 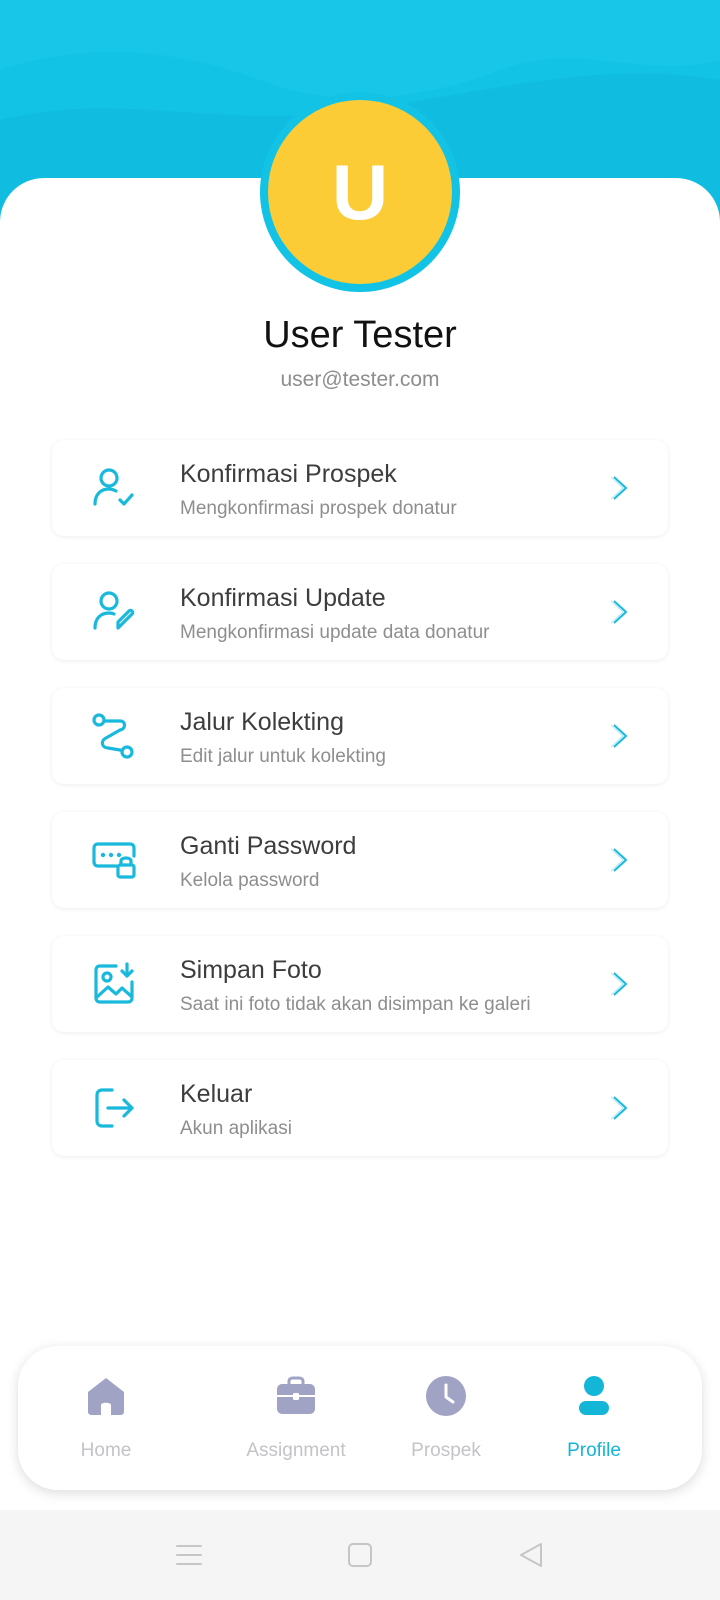 I want to click on avatar: U, so click(x=360, y=192).